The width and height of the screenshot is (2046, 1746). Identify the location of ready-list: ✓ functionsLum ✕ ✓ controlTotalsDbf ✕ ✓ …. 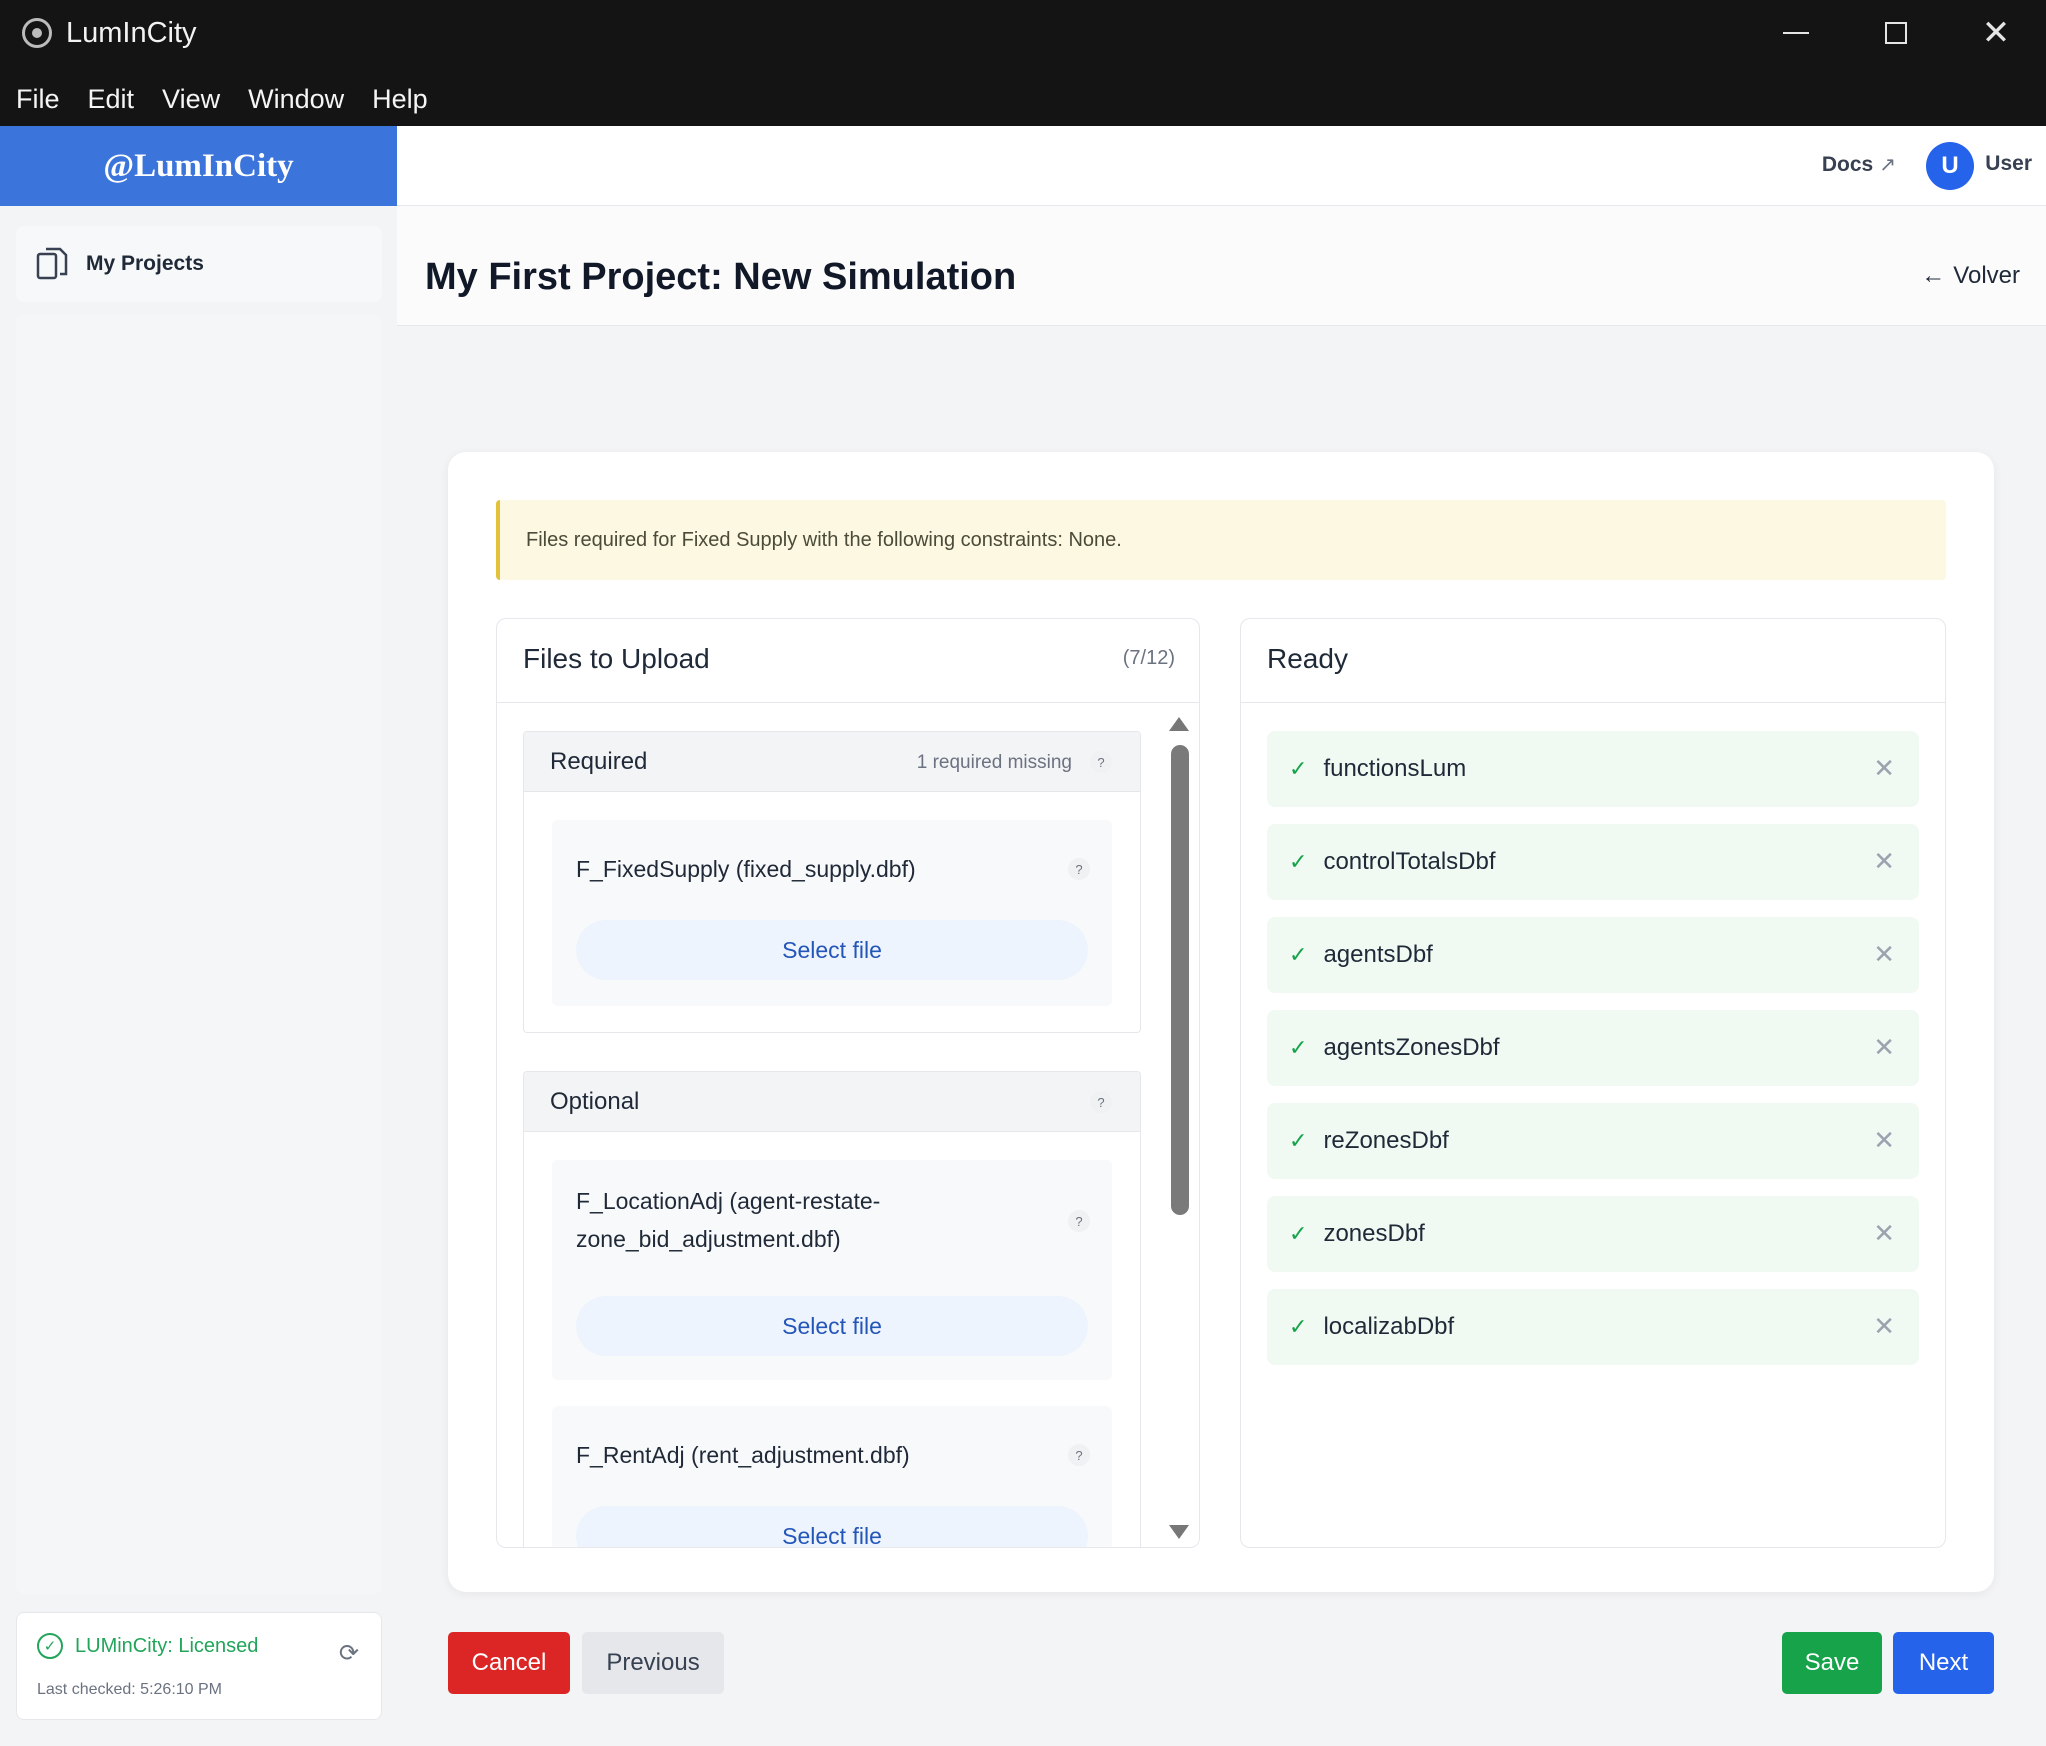
(1593, 1056).